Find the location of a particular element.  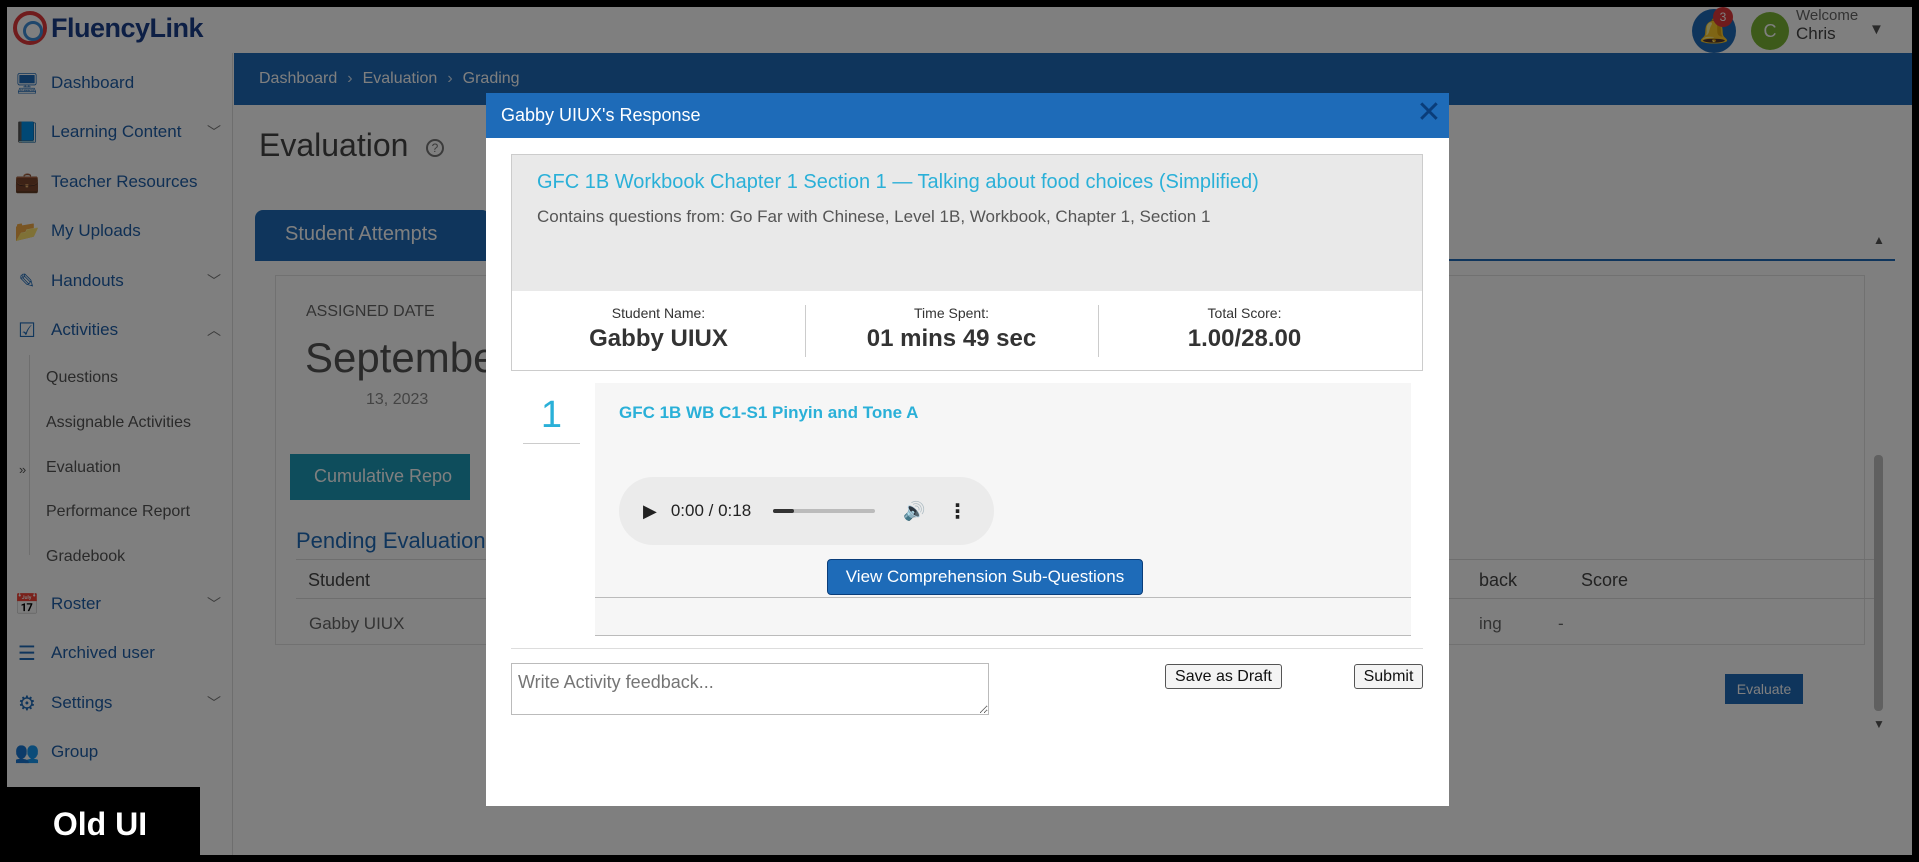

question-number: 1 is located at coordinates (551, 415).